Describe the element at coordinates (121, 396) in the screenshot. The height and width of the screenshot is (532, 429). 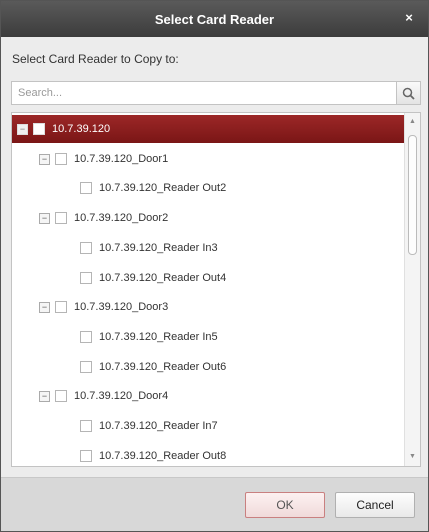
I see `tree-door-label: 10.7.39.120_Door4` at that location.